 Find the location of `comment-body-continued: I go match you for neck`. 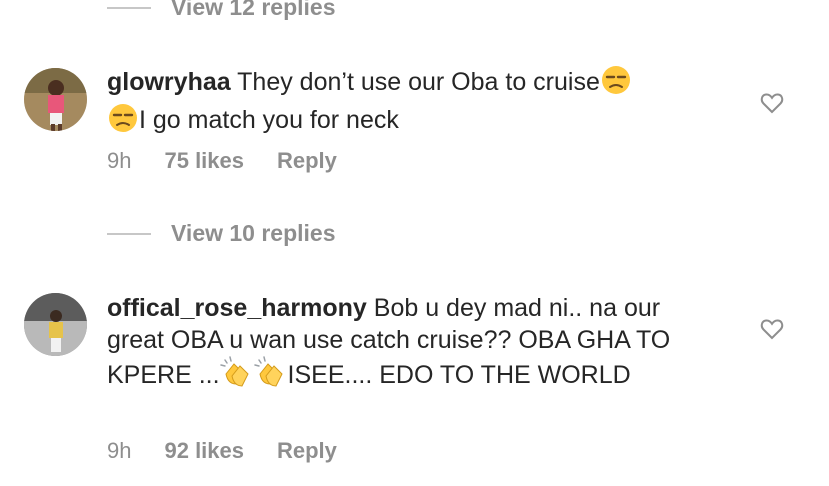

comment-body-continued: I go match you for neck is located at coordinates (269, 120).